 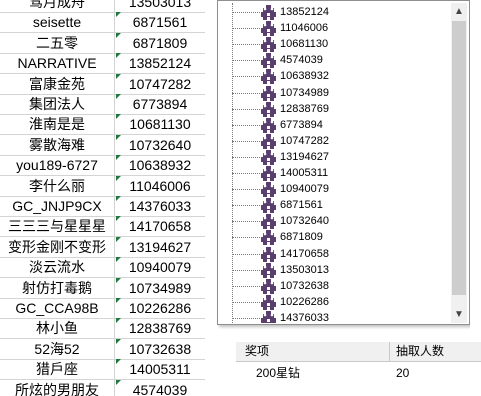 I want to click on id-cell: 13194627, so click(x=160, y=247).